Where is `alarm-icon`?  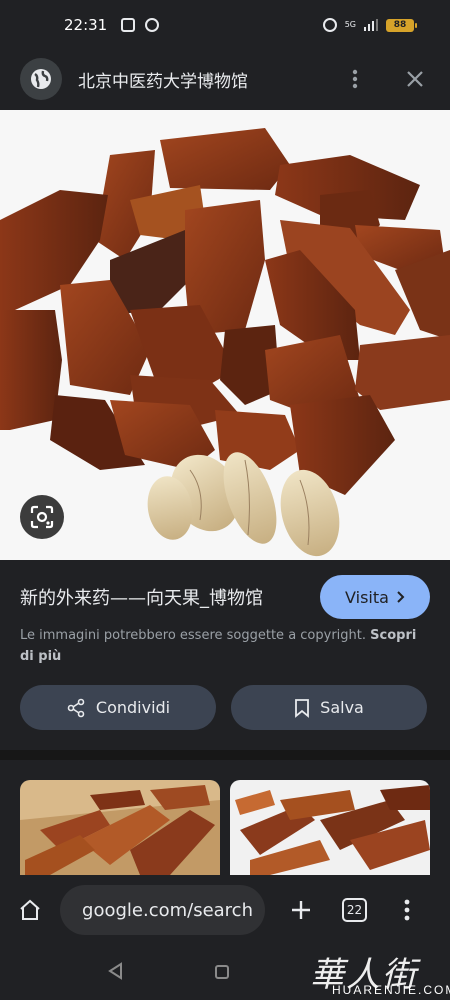
alarm-icon is located at coordinates (329, 25).